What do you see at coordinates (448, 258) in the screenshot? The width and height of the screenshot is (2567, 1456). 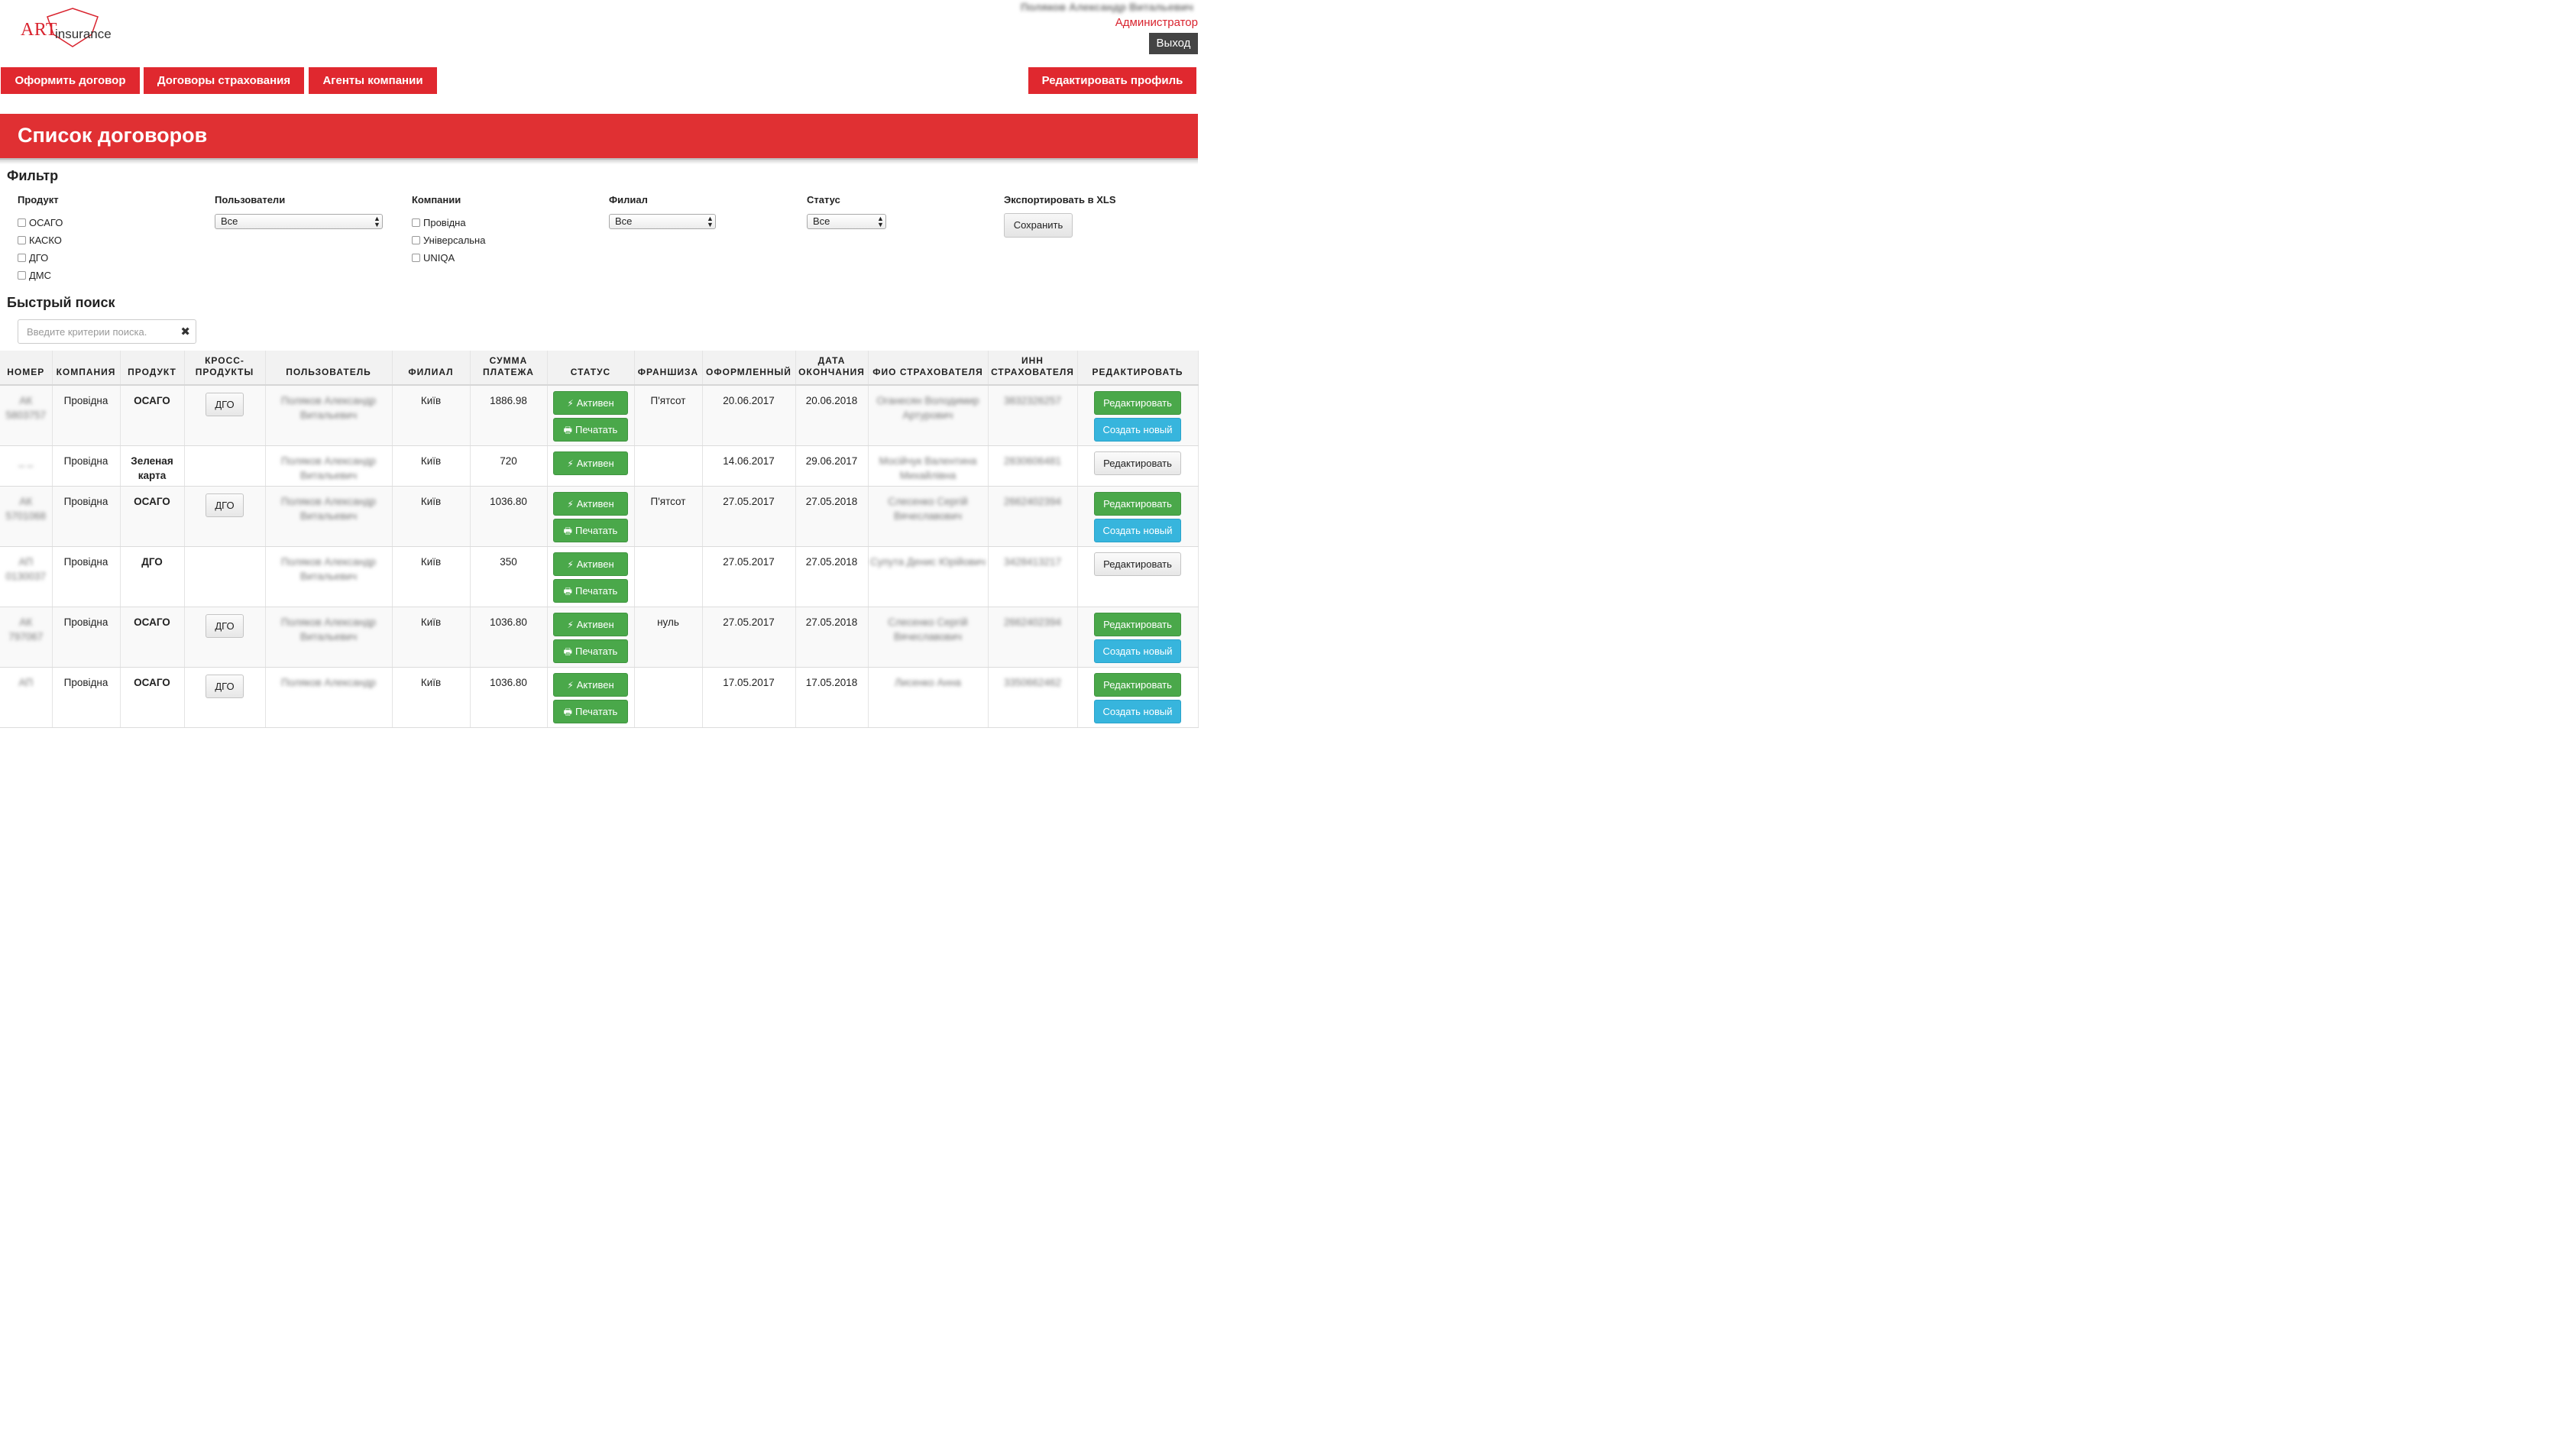 I see `company-option-uniqa: UNIQA` at bounding box center [448, 258].